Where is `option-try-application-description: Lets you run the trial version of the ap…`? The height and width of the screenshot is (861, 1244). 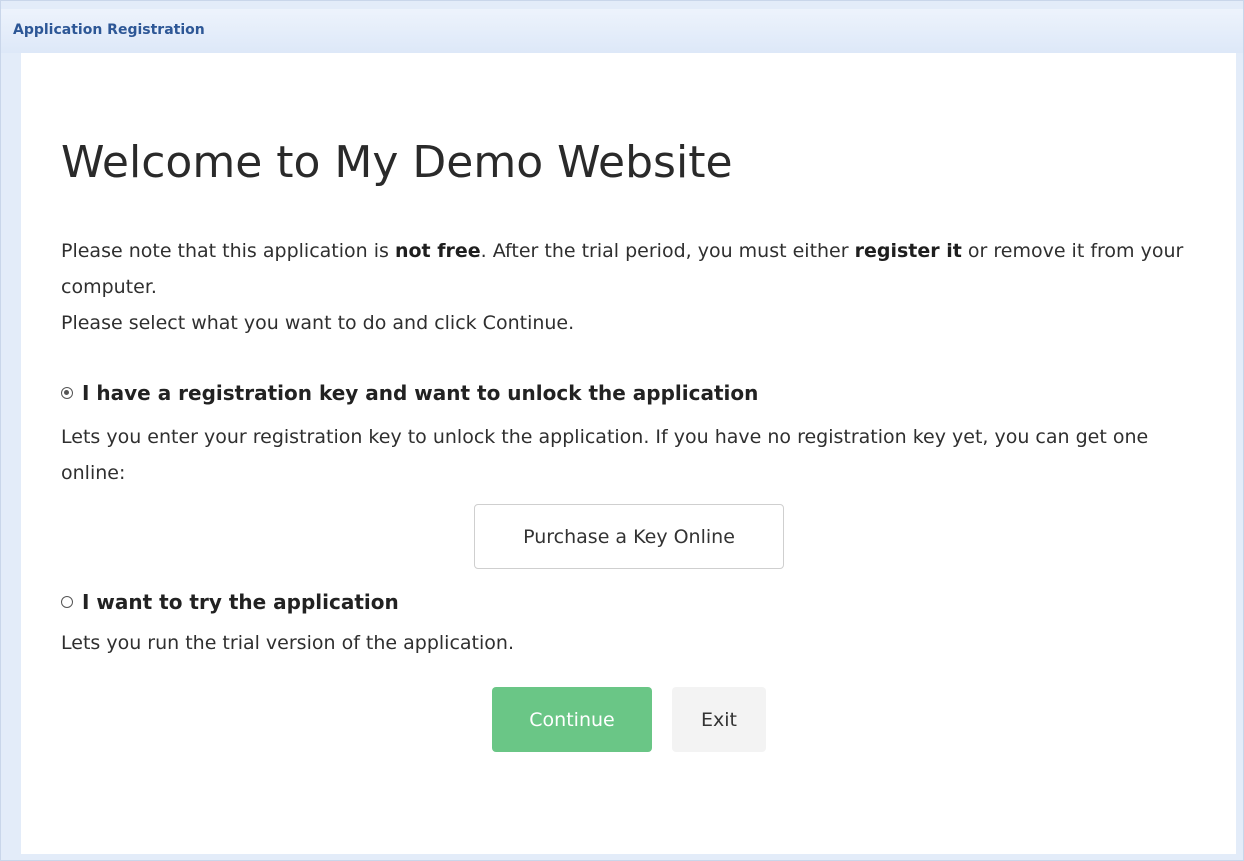 option-try-application-description: Lets you run the trial version of the ap… is located at coordinates (287, 643).